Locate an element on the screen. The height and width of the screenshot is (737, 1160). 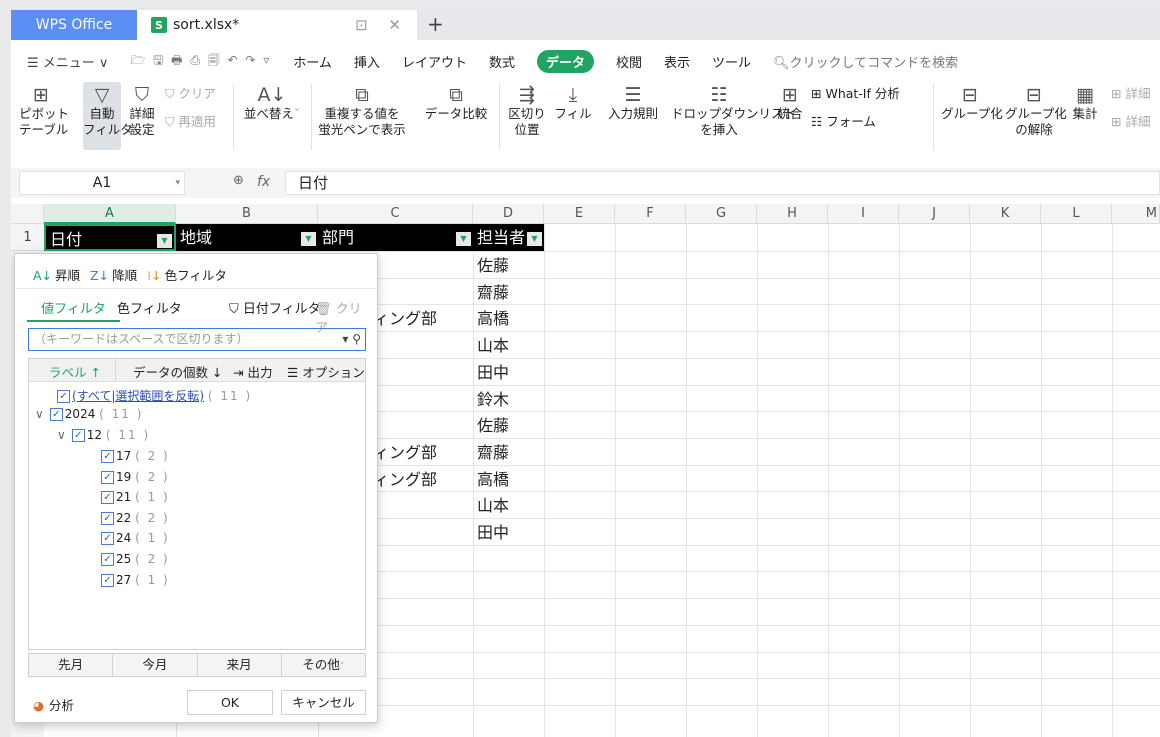
tab-controls: ⊡ ✕ is located at coordinates (382, 25).